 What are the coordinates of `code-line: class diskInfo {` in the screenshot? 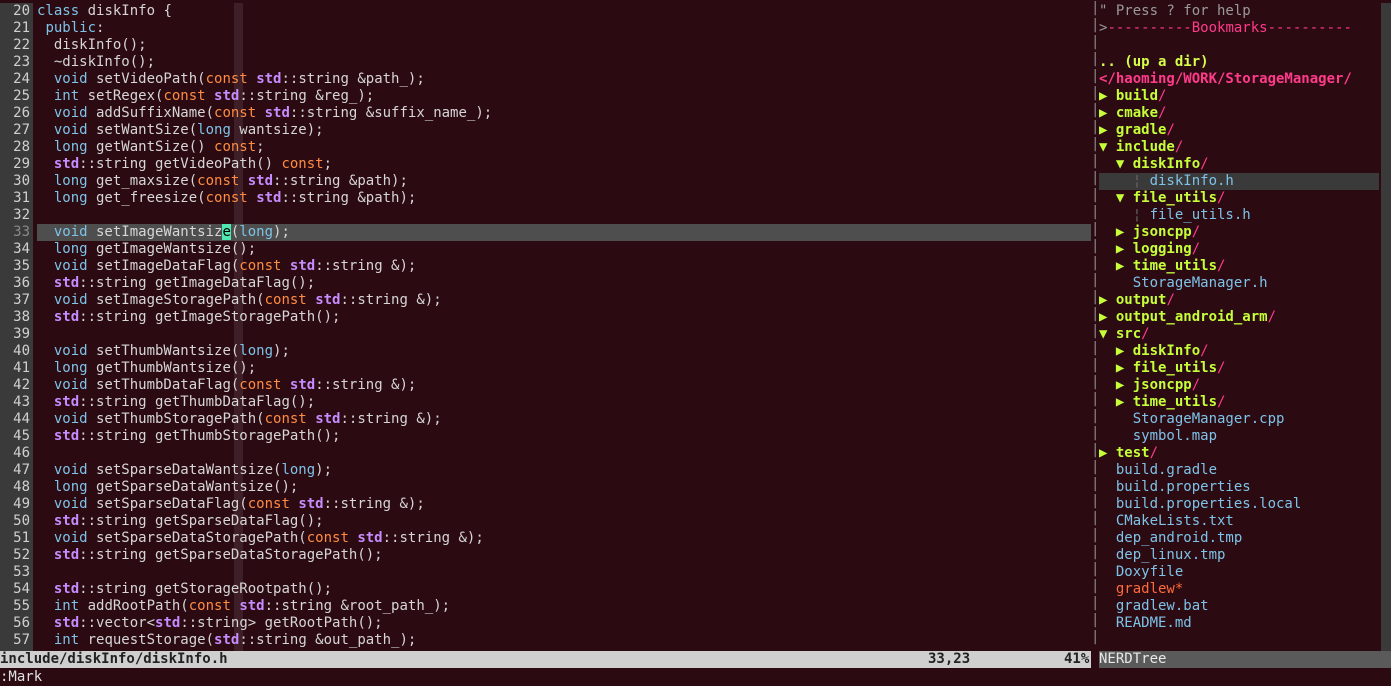 It's located at (564, 11).